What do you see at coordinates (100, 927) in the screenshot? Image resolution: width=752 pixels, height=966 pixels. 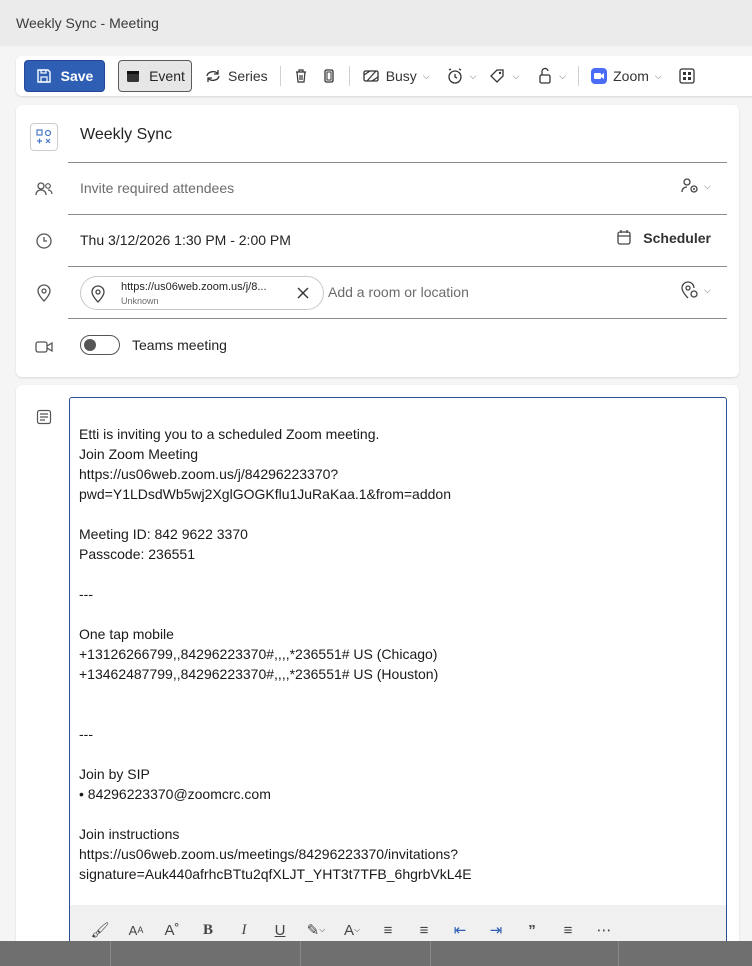 I see `format-painter-icon: 🖌` at bounding box center [100, 927].